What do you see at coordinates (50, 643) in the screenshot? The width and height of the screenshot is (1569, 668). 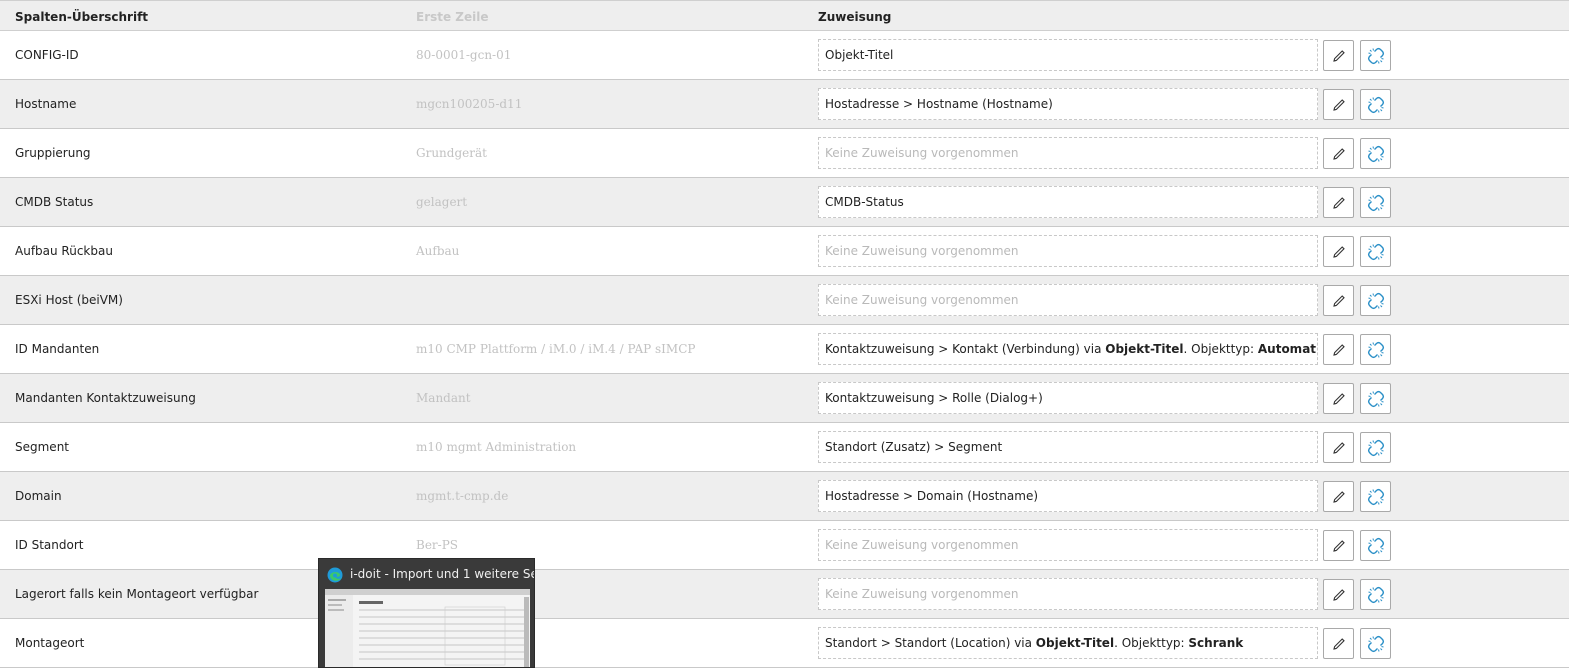 I see `column-heading-cell: Montageort` at bounding box center [50, 643].